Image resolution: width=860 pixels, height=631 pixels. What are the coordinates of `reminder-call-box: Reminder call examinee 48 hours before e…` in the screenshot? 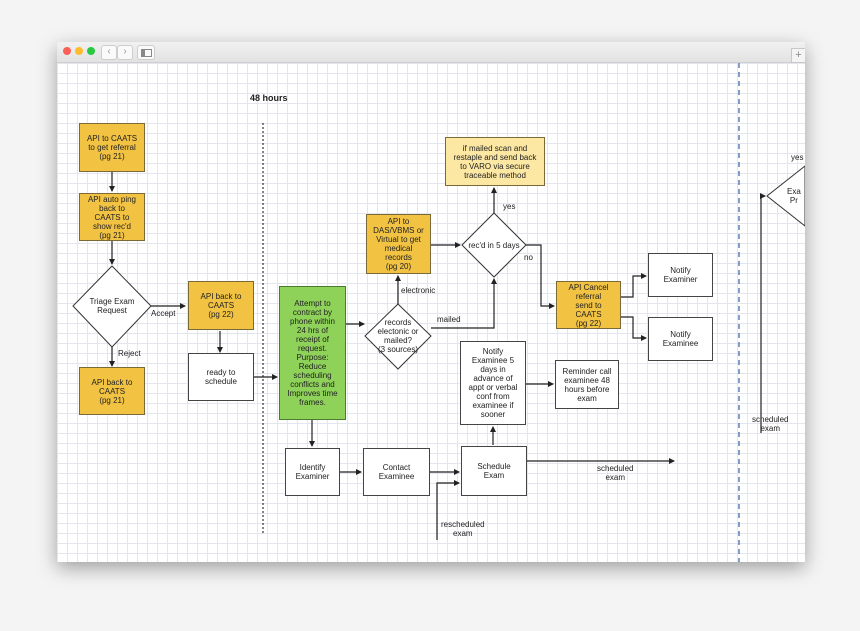 It's located at (587, 384).